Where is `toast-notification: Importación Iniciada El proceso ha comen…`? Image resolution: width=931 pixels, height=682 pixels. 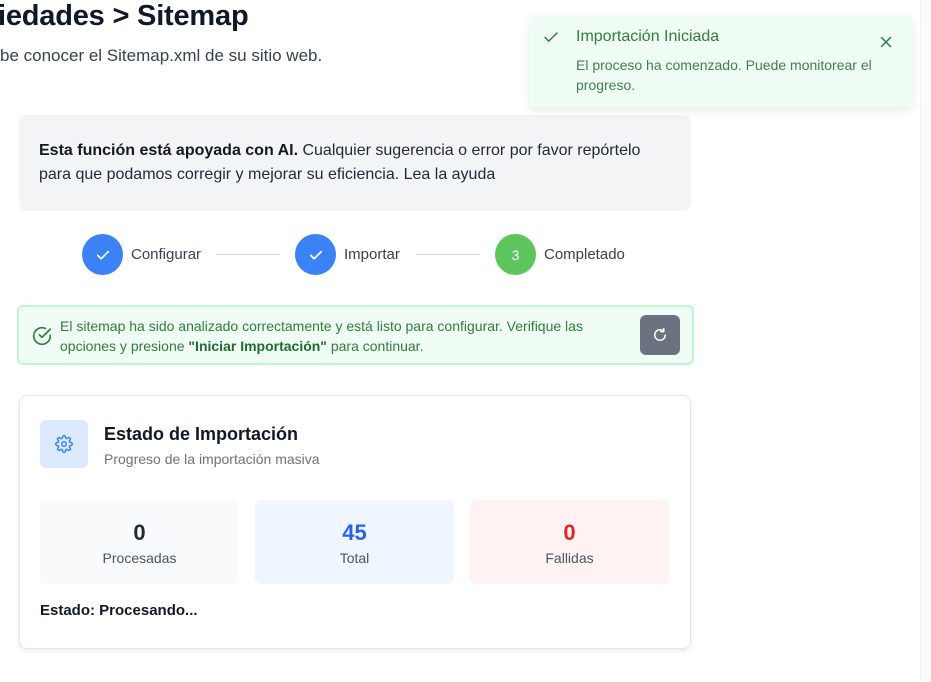
toast-notification: Importación Iniciada El proceso ha comen… is located at coordinates (721, 61).